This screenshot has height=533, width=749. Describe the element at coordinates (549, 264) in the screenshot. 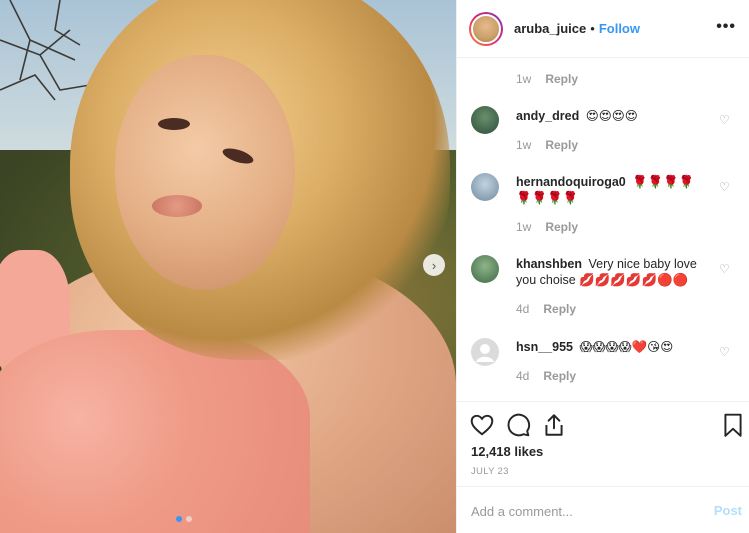

I see `comment-username: khanshben` at that location.